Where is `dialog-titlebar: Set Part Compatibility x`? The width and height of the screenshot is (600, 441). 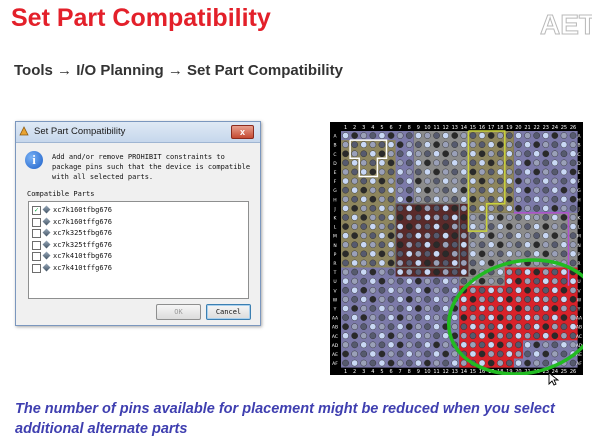 dialog-titlebar: Set Part Compatibility x is located at coordinates (138, 132).